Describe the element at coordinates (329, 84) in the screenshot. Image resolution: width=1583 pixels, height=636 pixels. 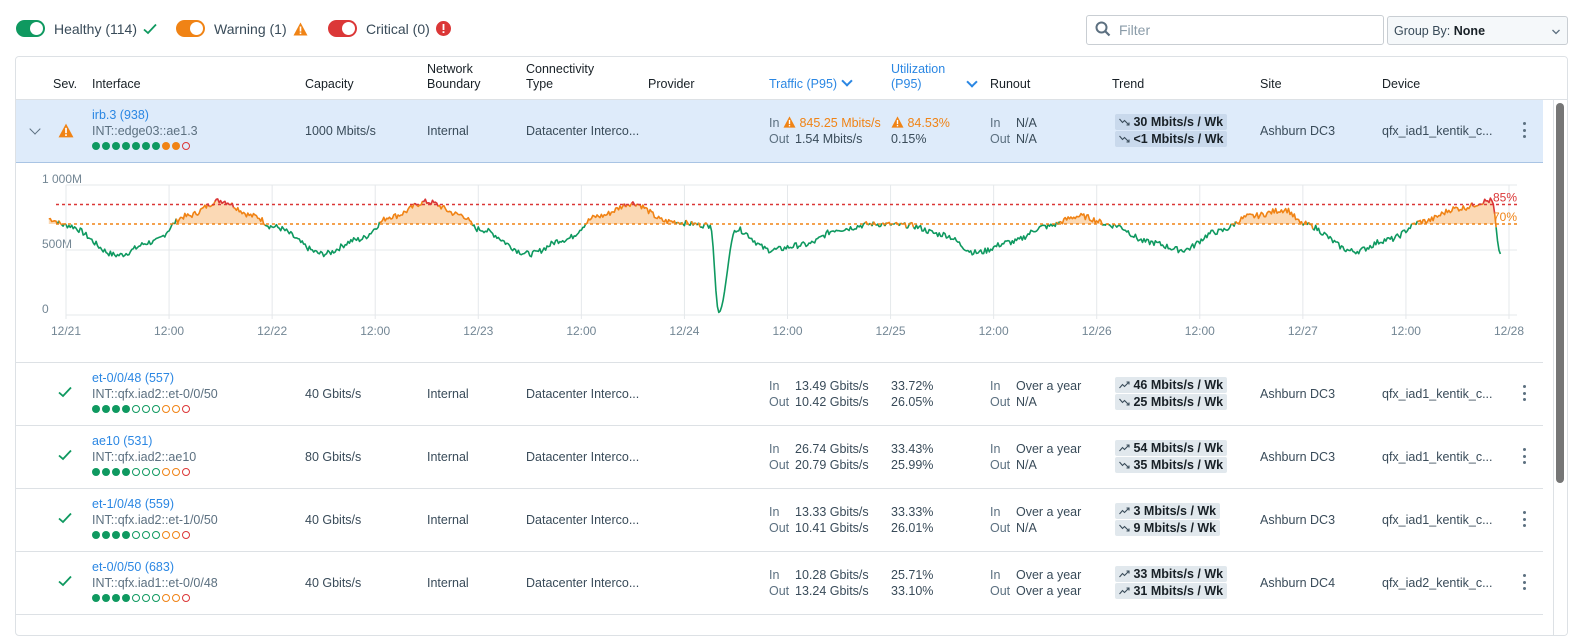
I see `column-capacity: Capacity` at that location.